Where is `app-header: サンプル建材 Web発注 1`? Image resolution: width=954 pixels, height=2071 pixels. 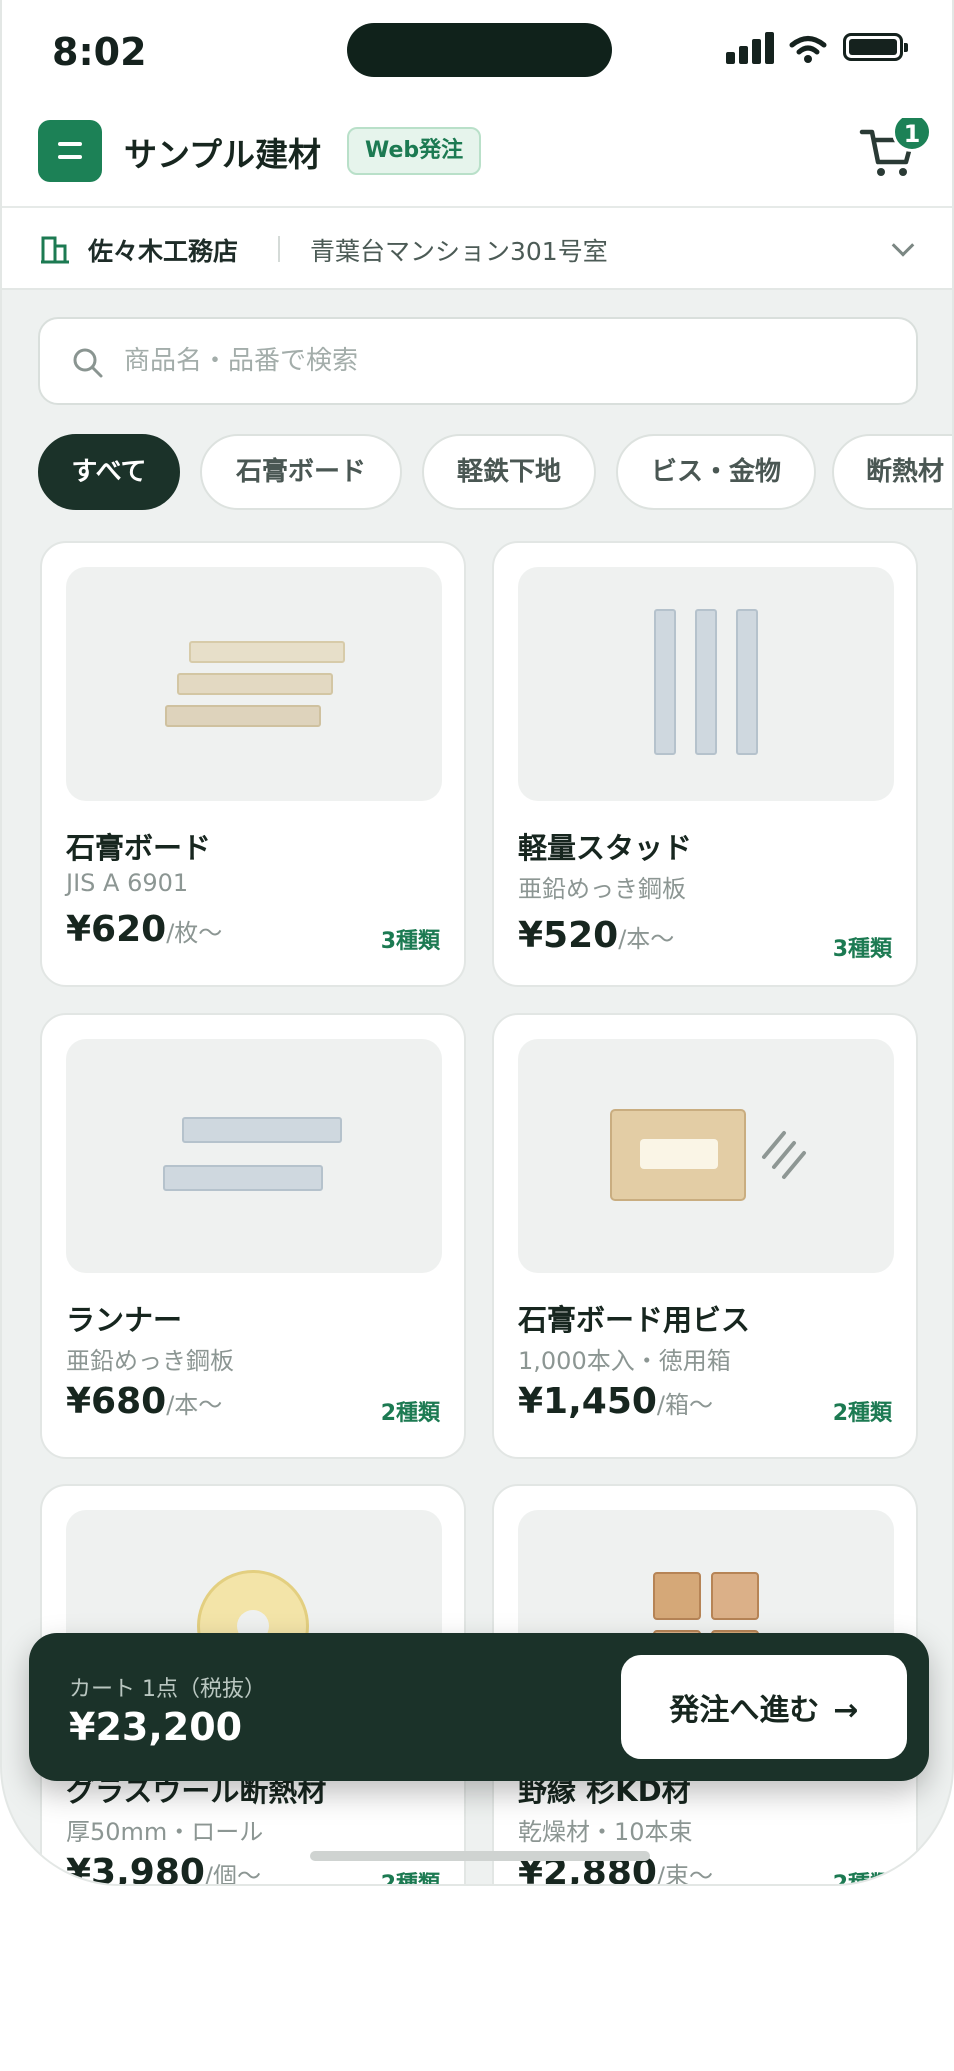 app-header: サンプル建材 Web発注 1 is located at coordinates (477, 160).